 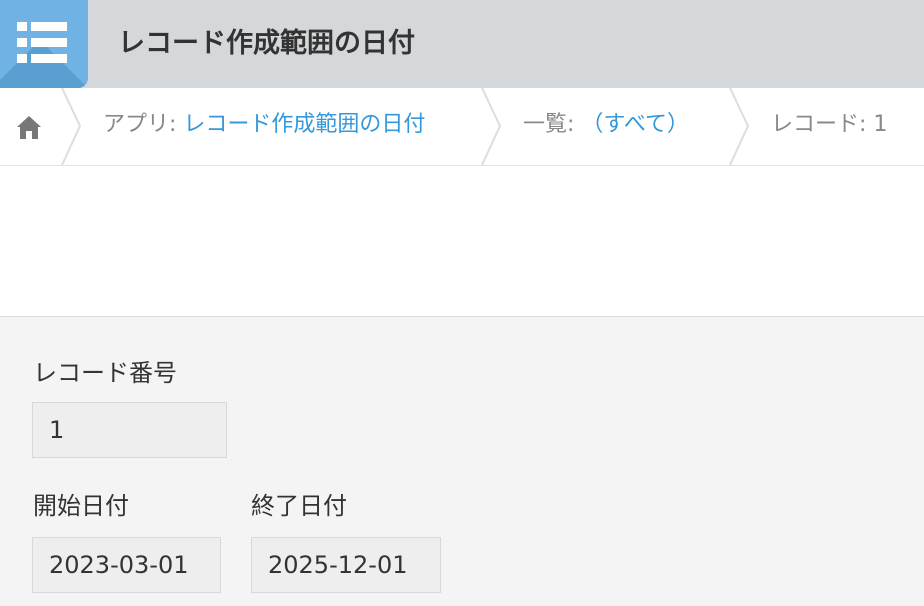 I want to click on record-number-label: レコード番号, so click(x=105, y=373).